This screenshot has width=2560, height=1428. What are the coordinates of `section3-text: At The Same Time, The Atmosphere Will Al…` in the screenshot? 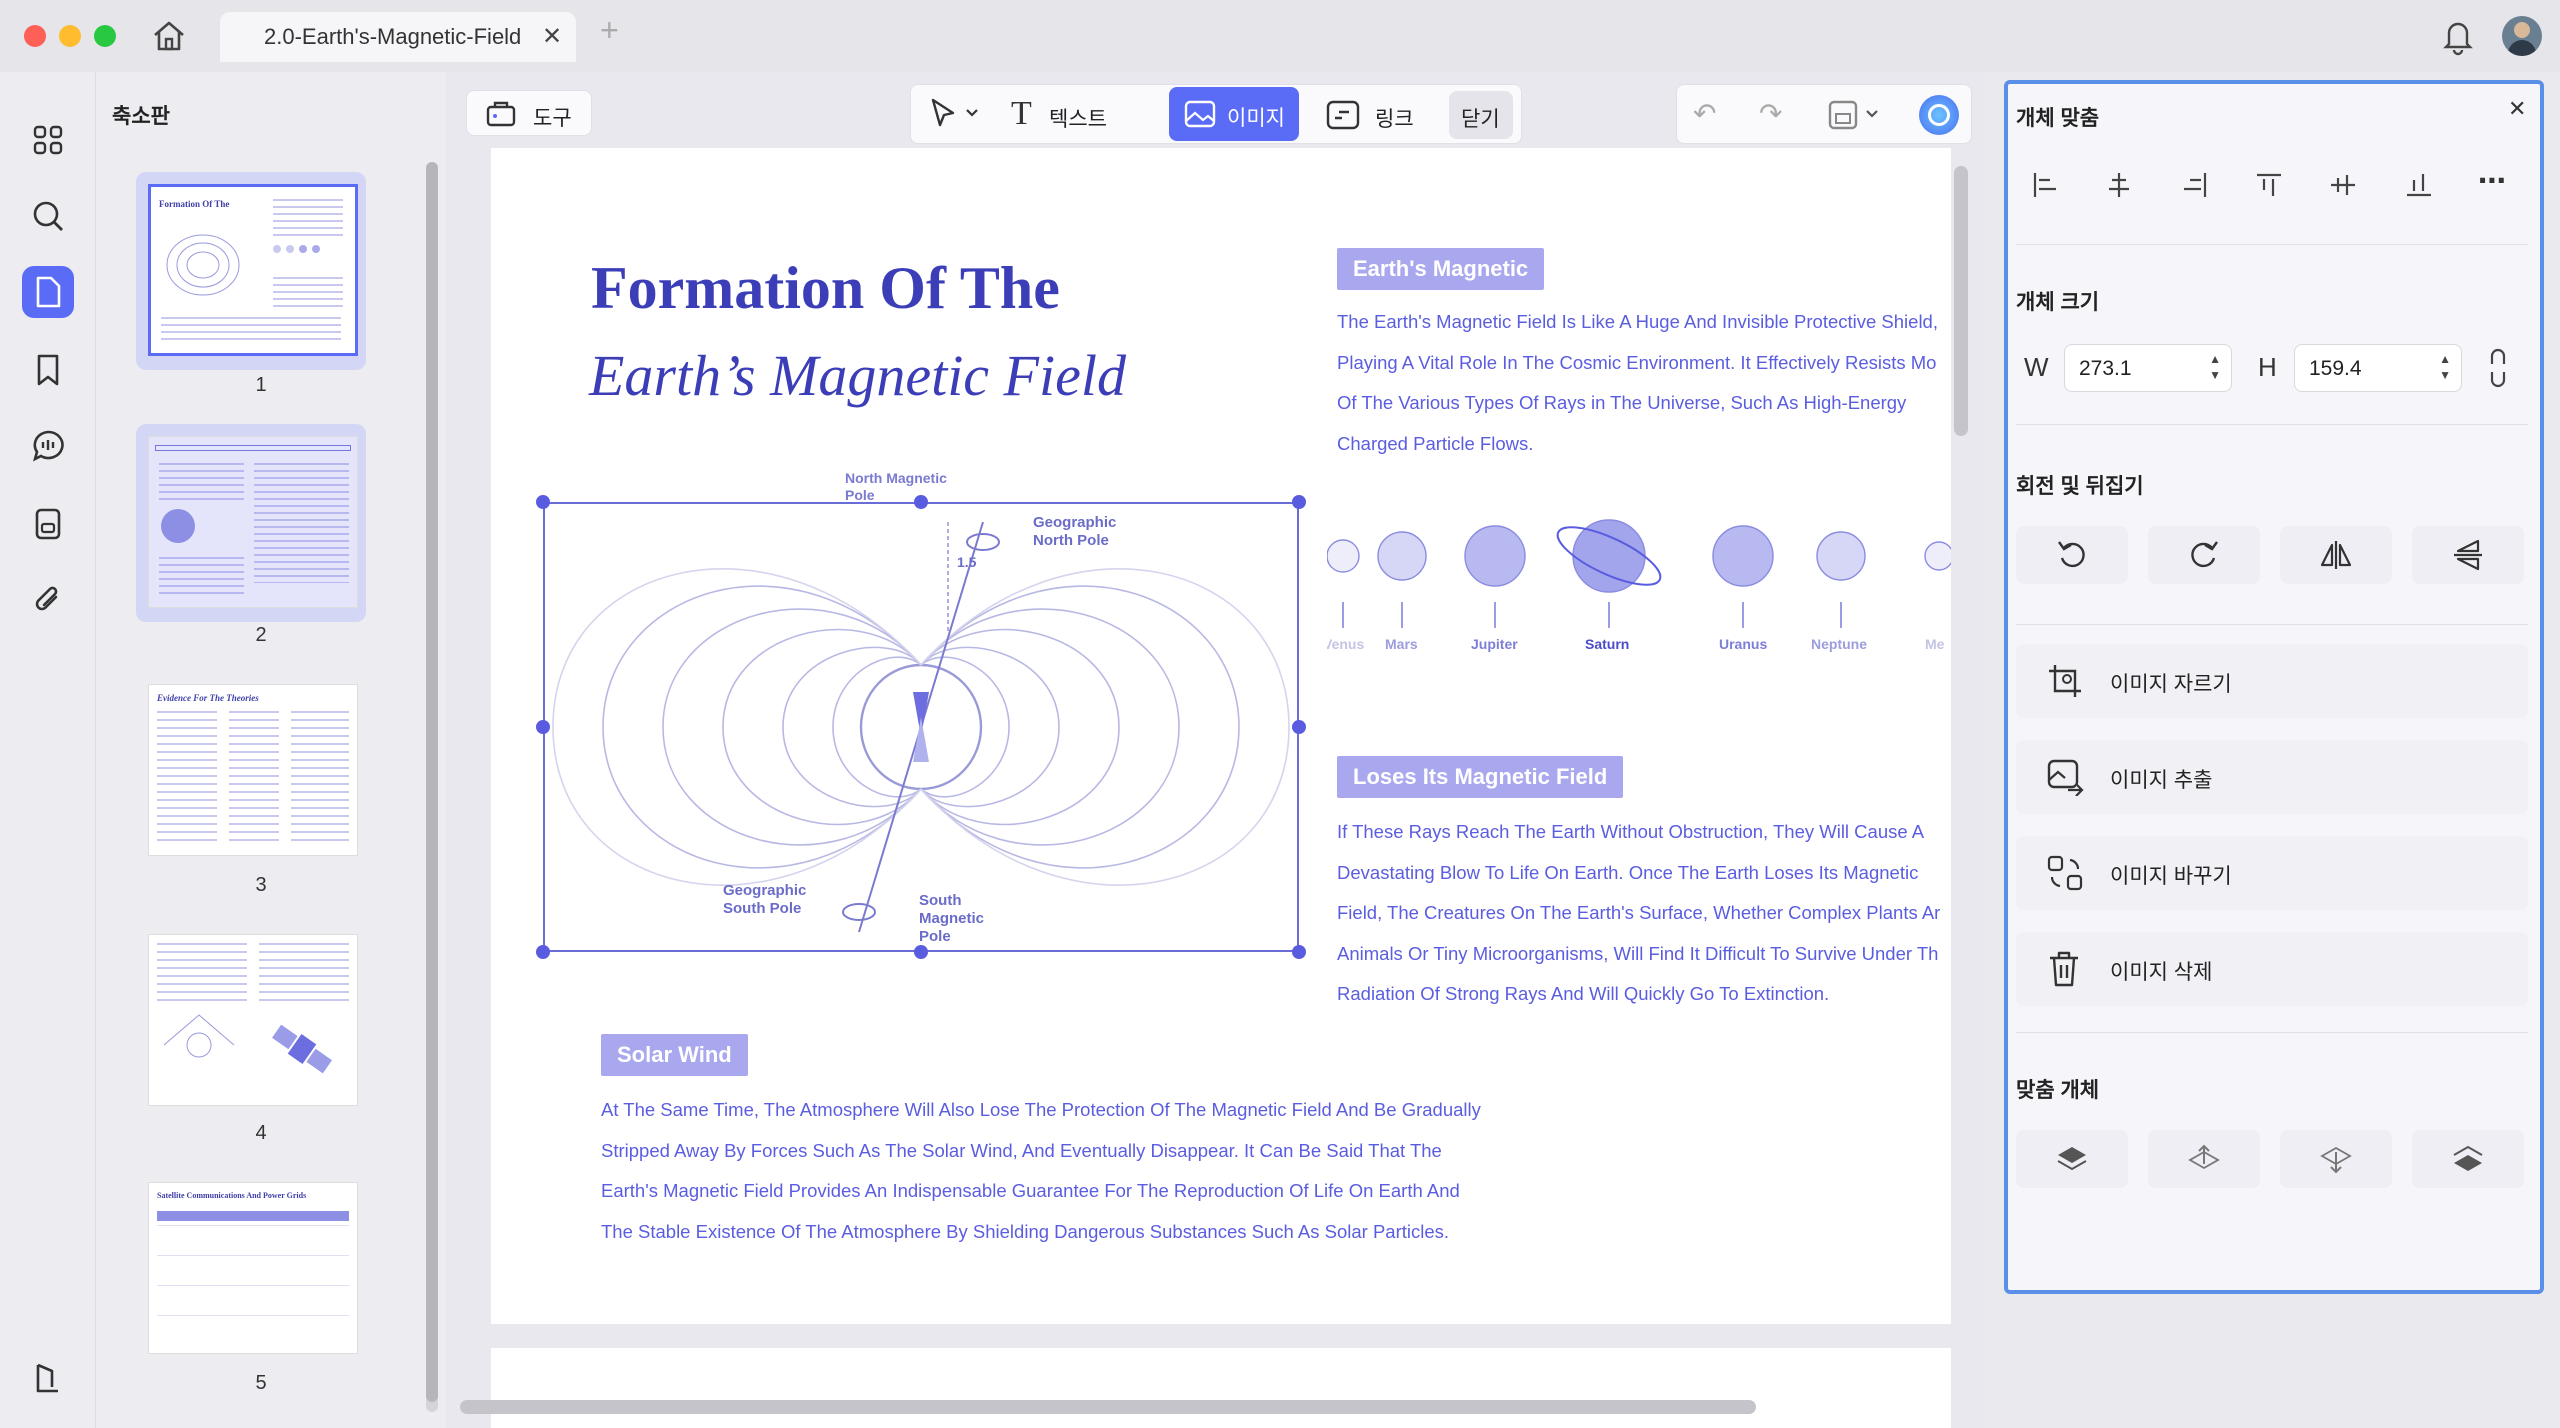 It's located at (1101, 1171).